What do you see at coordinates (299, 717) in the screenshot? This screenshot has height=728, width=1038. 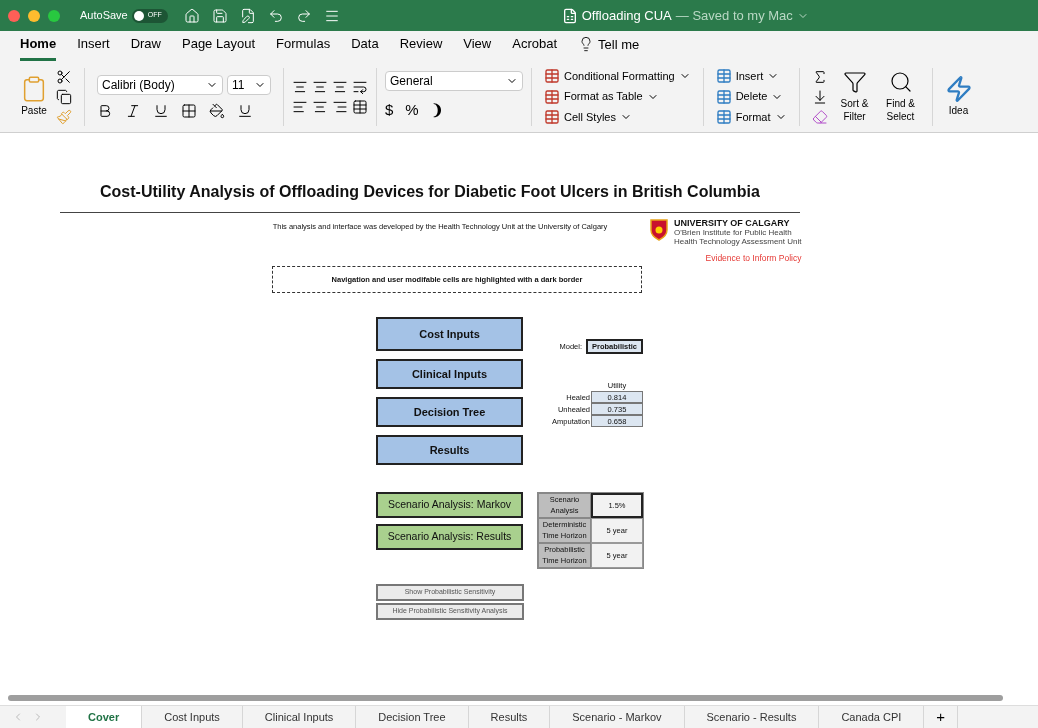 I see `sheet-tab: Clinical Inputs` at bounding box center [299, 717].